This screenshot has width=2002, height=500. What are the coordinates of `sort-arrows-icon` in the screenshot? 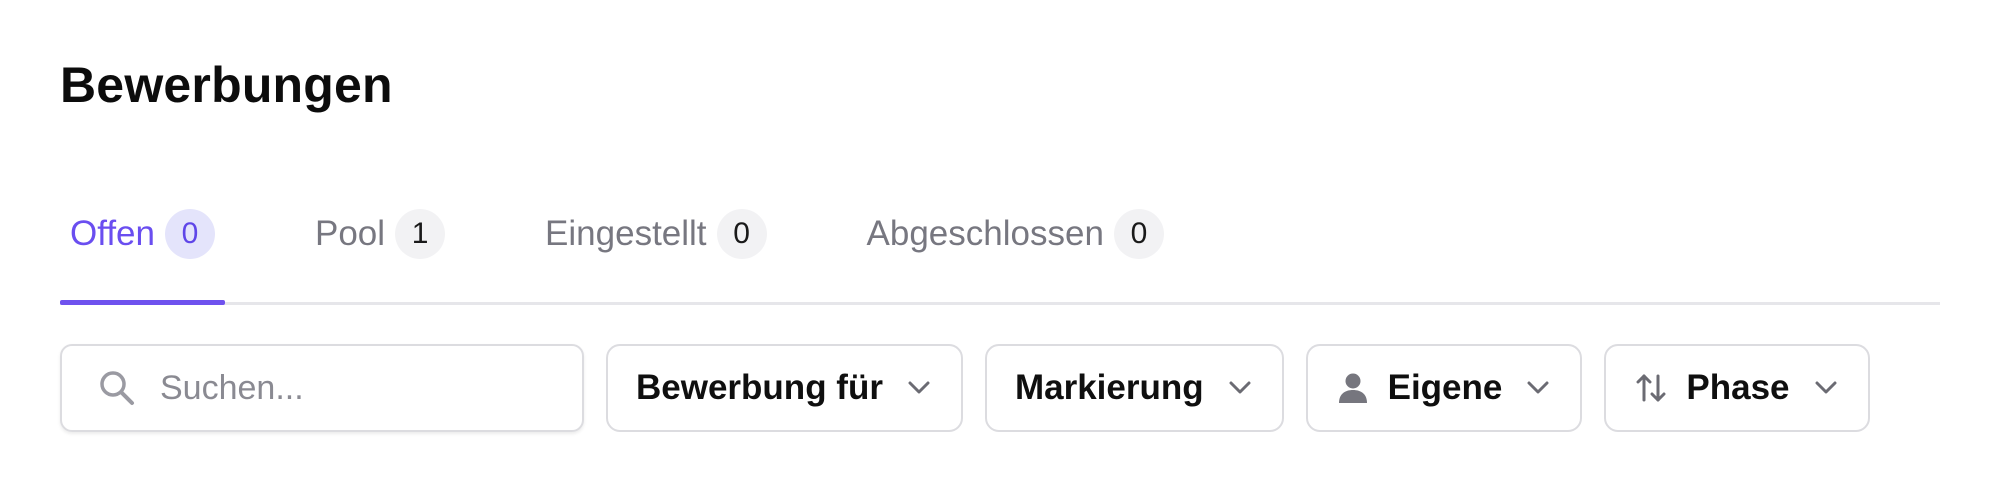 It's located at (1651, 388).